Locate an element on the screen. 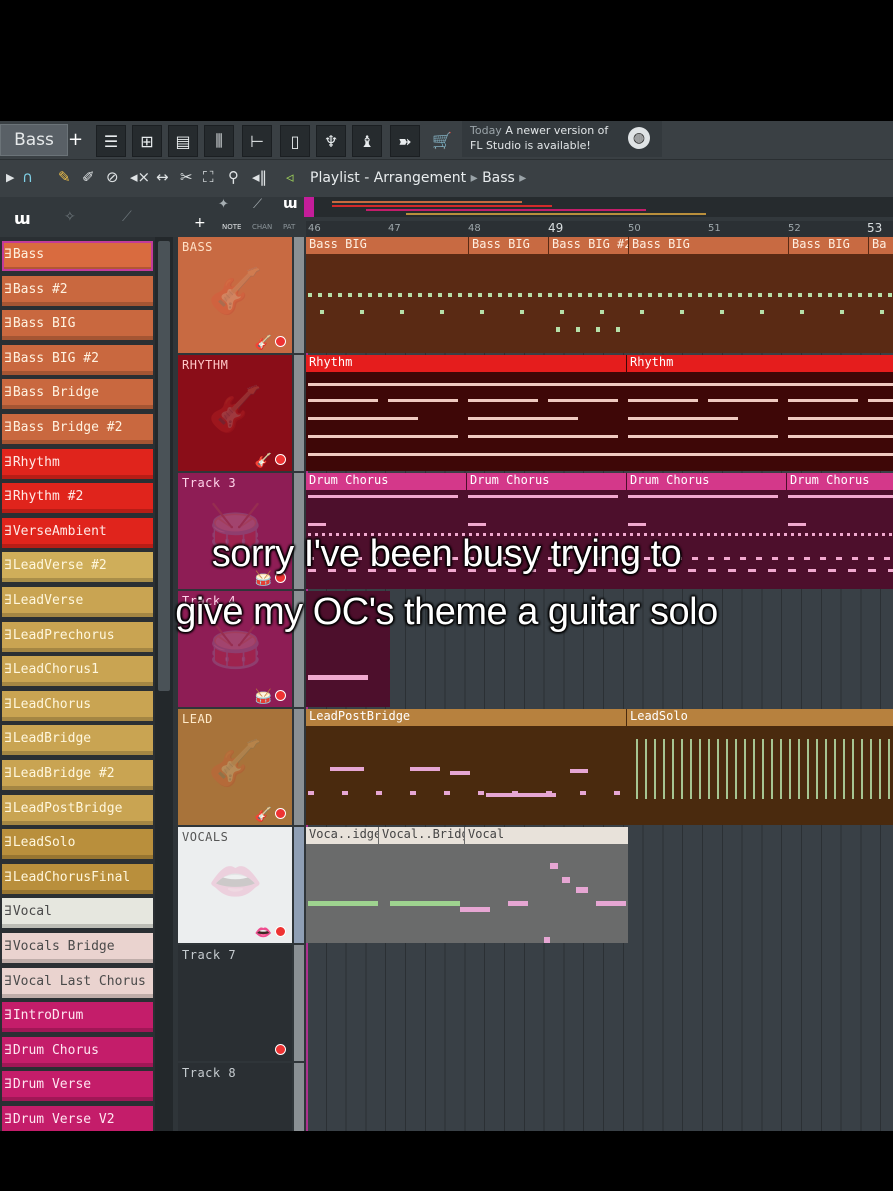 The width and height of the screenshot is (893, 1191). track-header: BASS 🎸 🎸 is located at coordinates (235, 295).